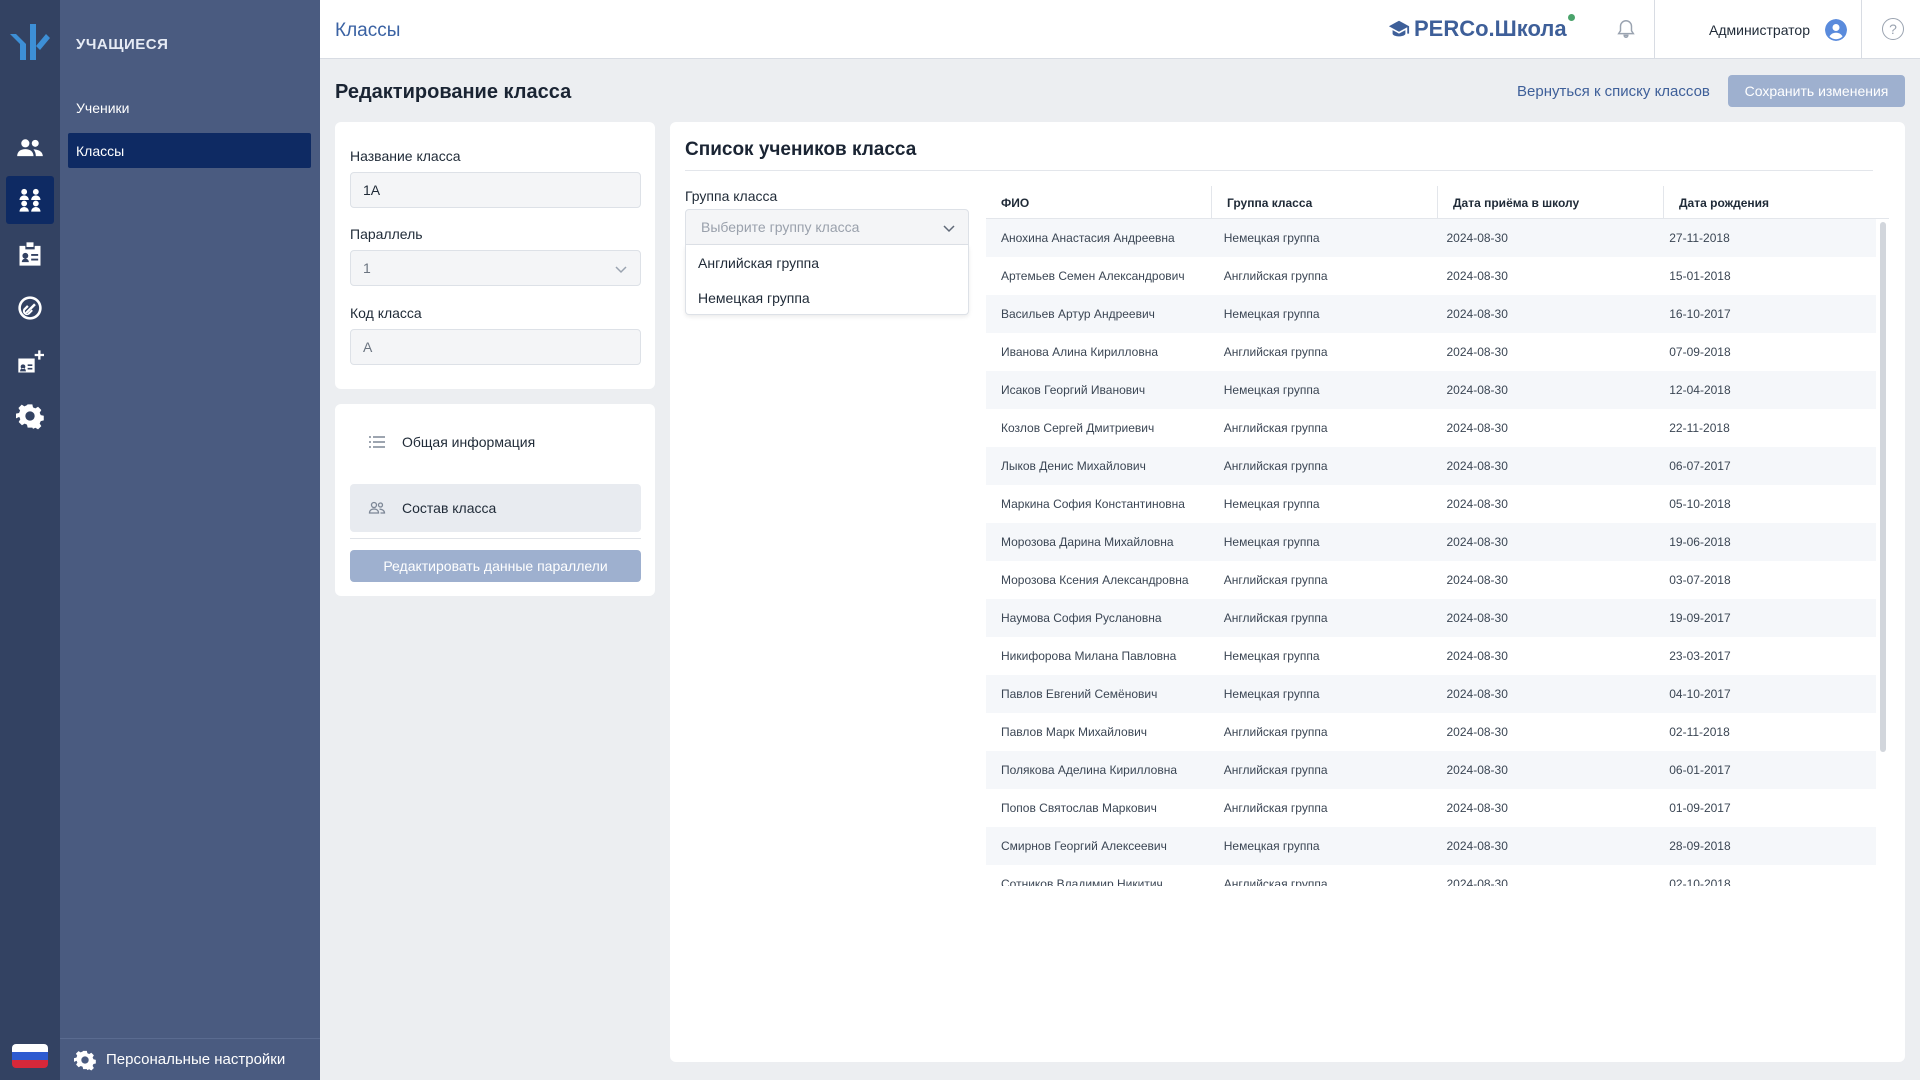 Image resolution: width=1920 pixels, height=1080 pixels. Describe the element at coordinates (1073, 390) in the screenshot. I see `cell-name: Исаков Георгий Иванович` at that location.